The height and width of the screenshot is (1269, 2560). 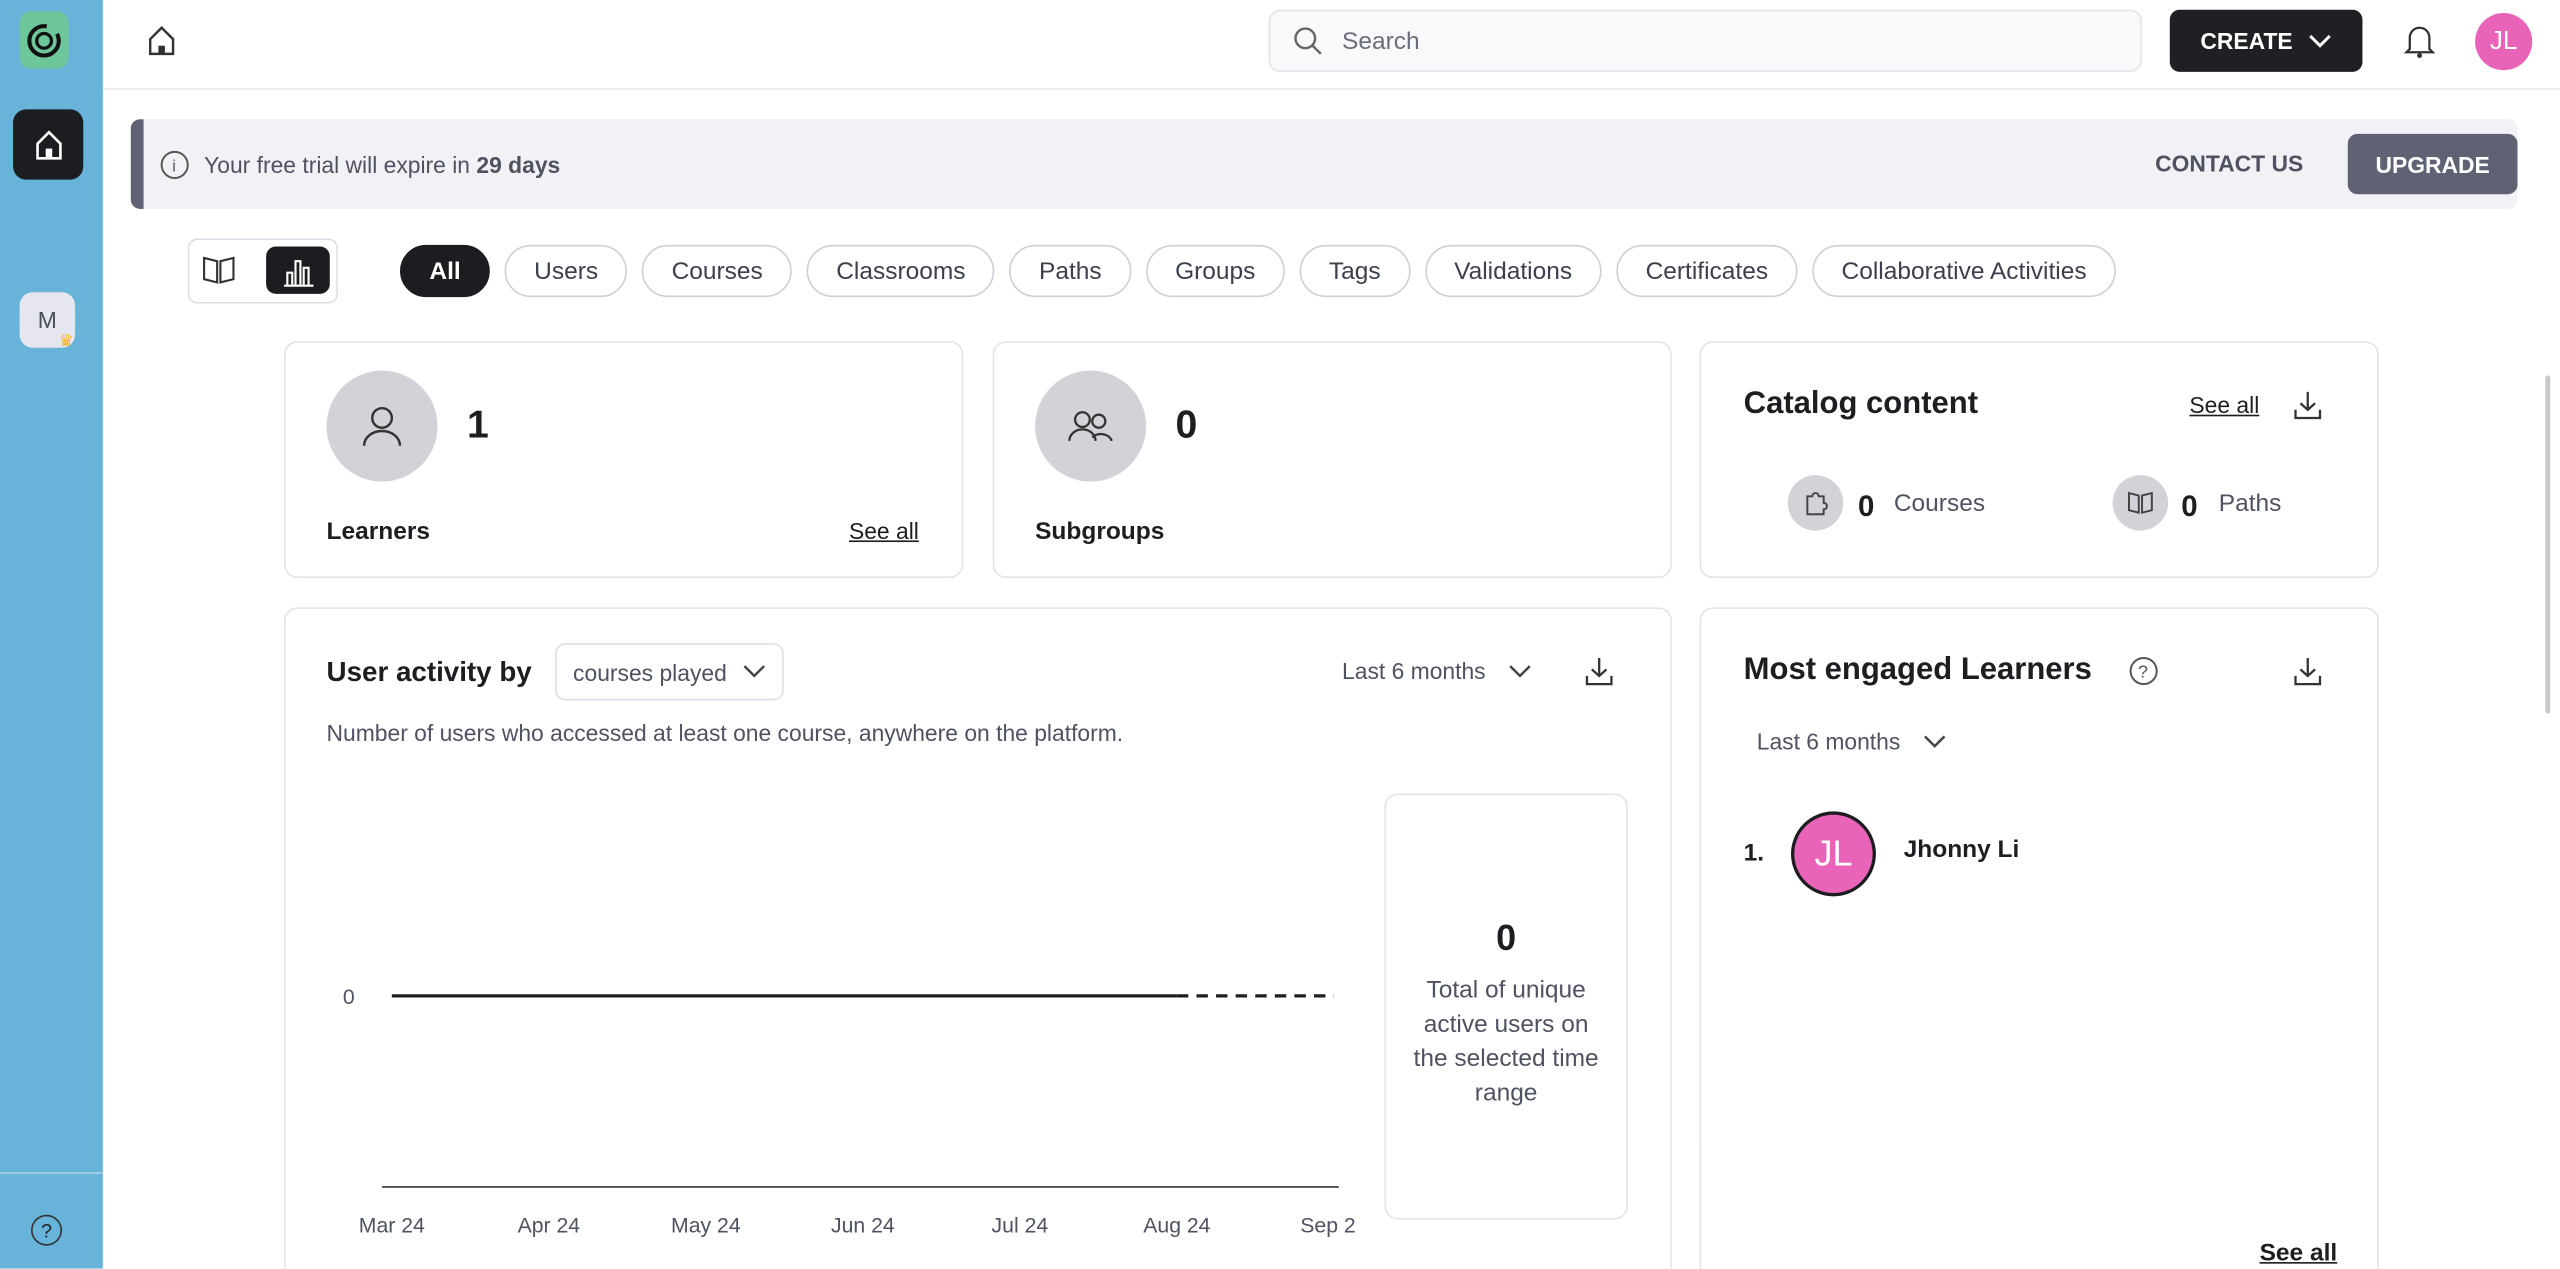 What do you see at coordinates (1962, 850) in the screenshot?
I see `learner-name: Jhonny Li` at bounding box center [1962, 850].